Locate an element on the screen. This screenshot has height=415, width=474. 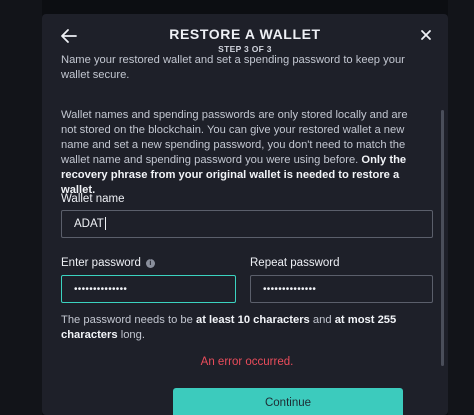
dialog-title: RESTORE A WALLET is located at coordinates (245, 34).